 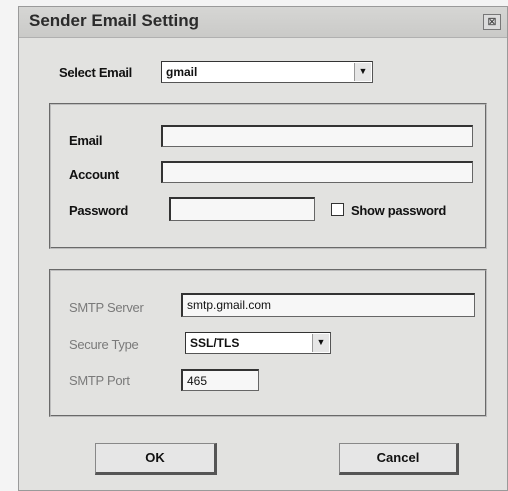 What do you see at coordinates (94, 174) in the screenshot?
I see `account-label: Account` at bounding box center [94, 174].